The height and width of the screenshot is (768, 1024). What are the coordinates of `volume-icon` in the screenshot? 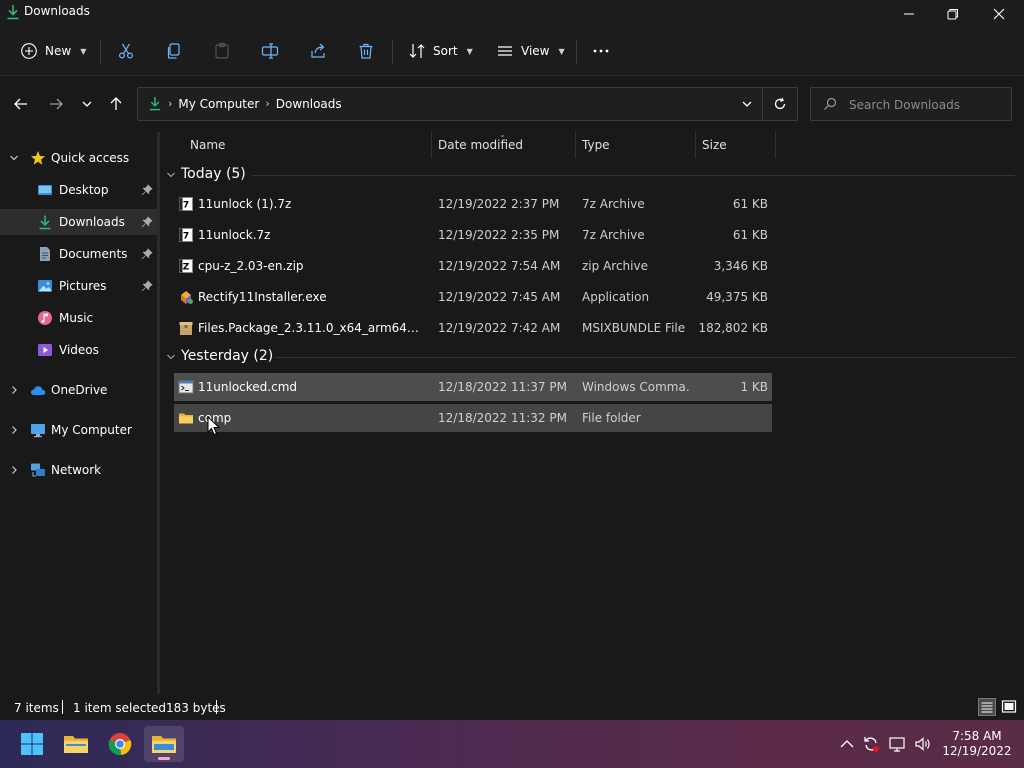 It's located at (923, 744).